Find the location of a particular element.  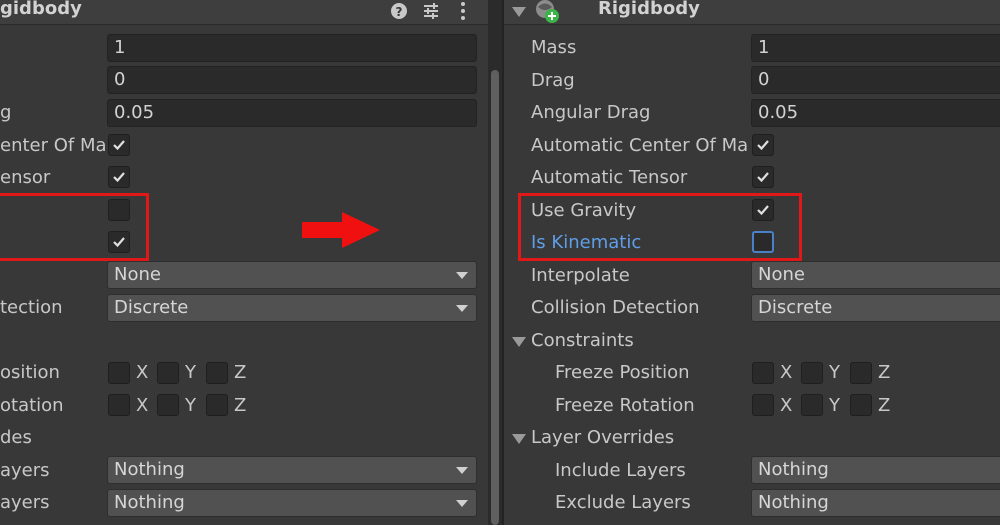

left-freeze-rot-x-checkbox is located at coordinates (119, 405).